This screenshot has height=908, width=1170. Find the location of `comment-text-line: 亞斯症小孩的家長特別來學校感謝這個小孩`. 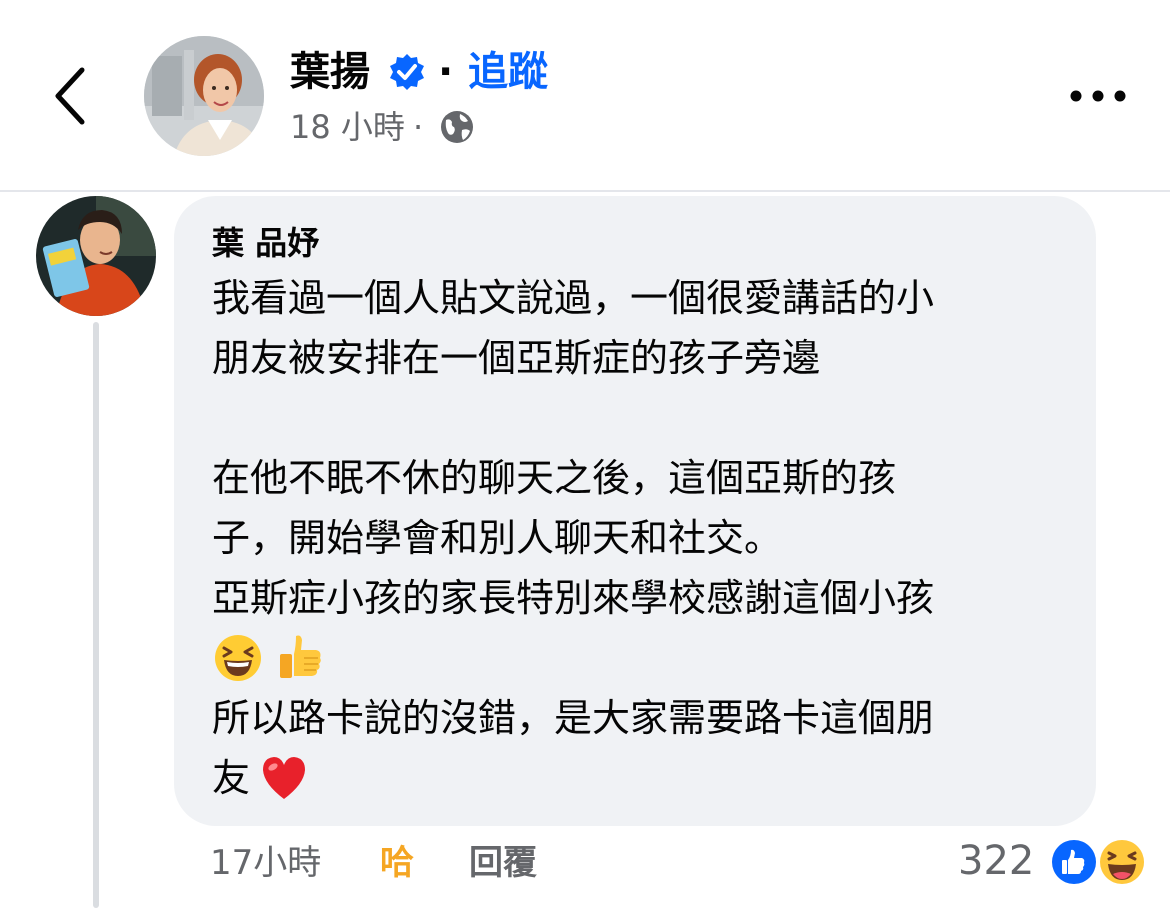

comment-text-line: 亞斯症小孩的家長特別來學校感謝這個小孩 is located at coordinates (573, 598).